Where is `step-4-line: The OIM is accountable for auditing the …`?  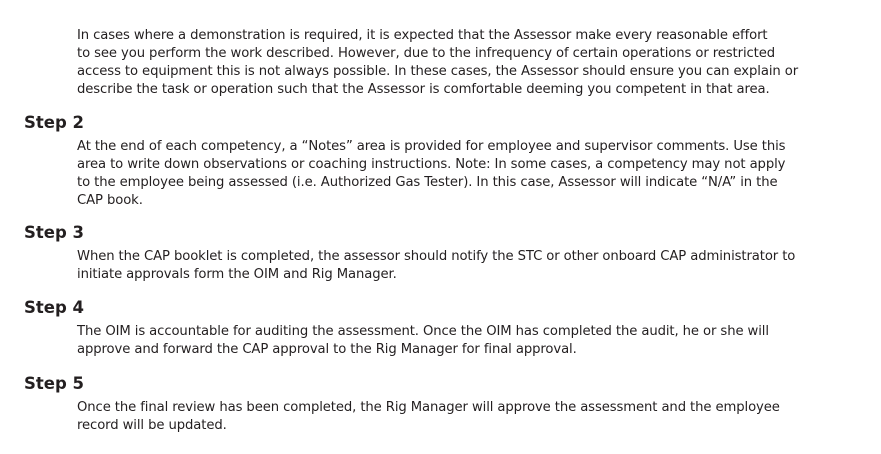 step-4-line: The OIM is accountable for auditing the … is located at coordinates (423, 331).